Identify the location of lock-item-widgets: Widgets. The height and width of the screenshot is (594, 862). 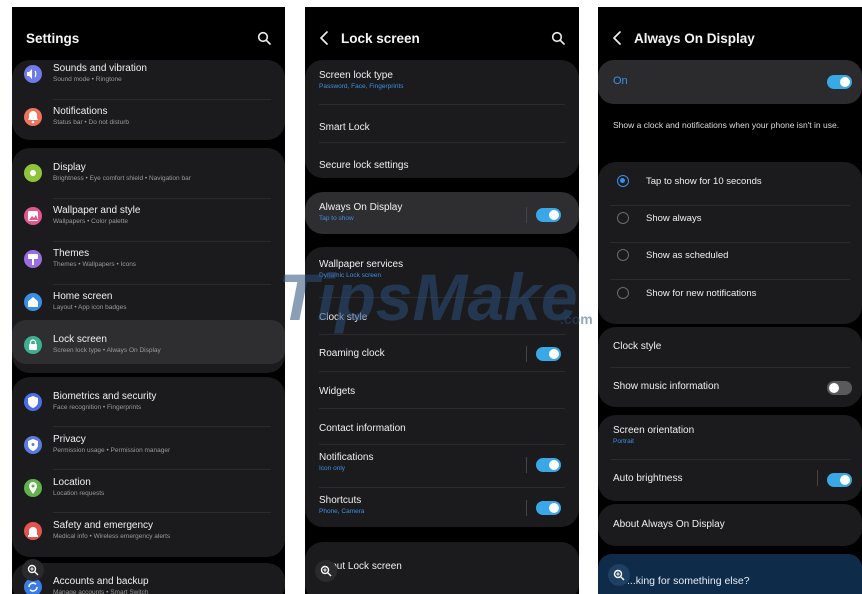
(442, 394).